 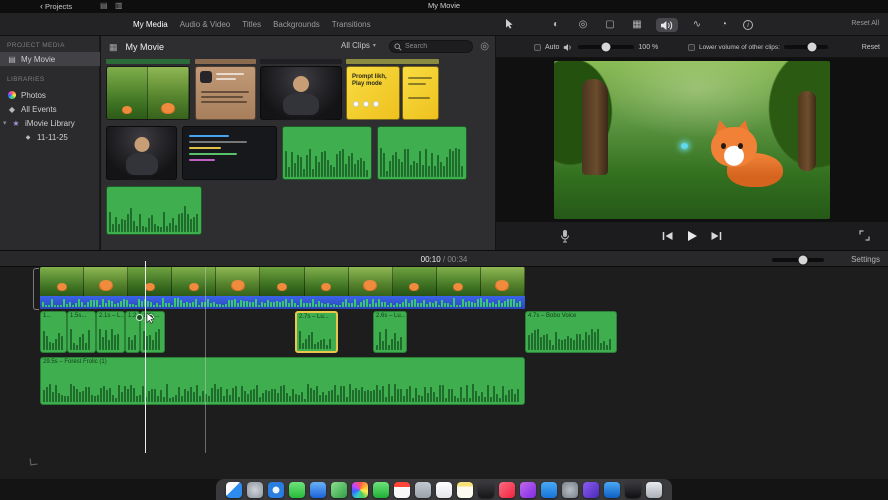 I want to click on previous-button, so click(x=667, y=236).